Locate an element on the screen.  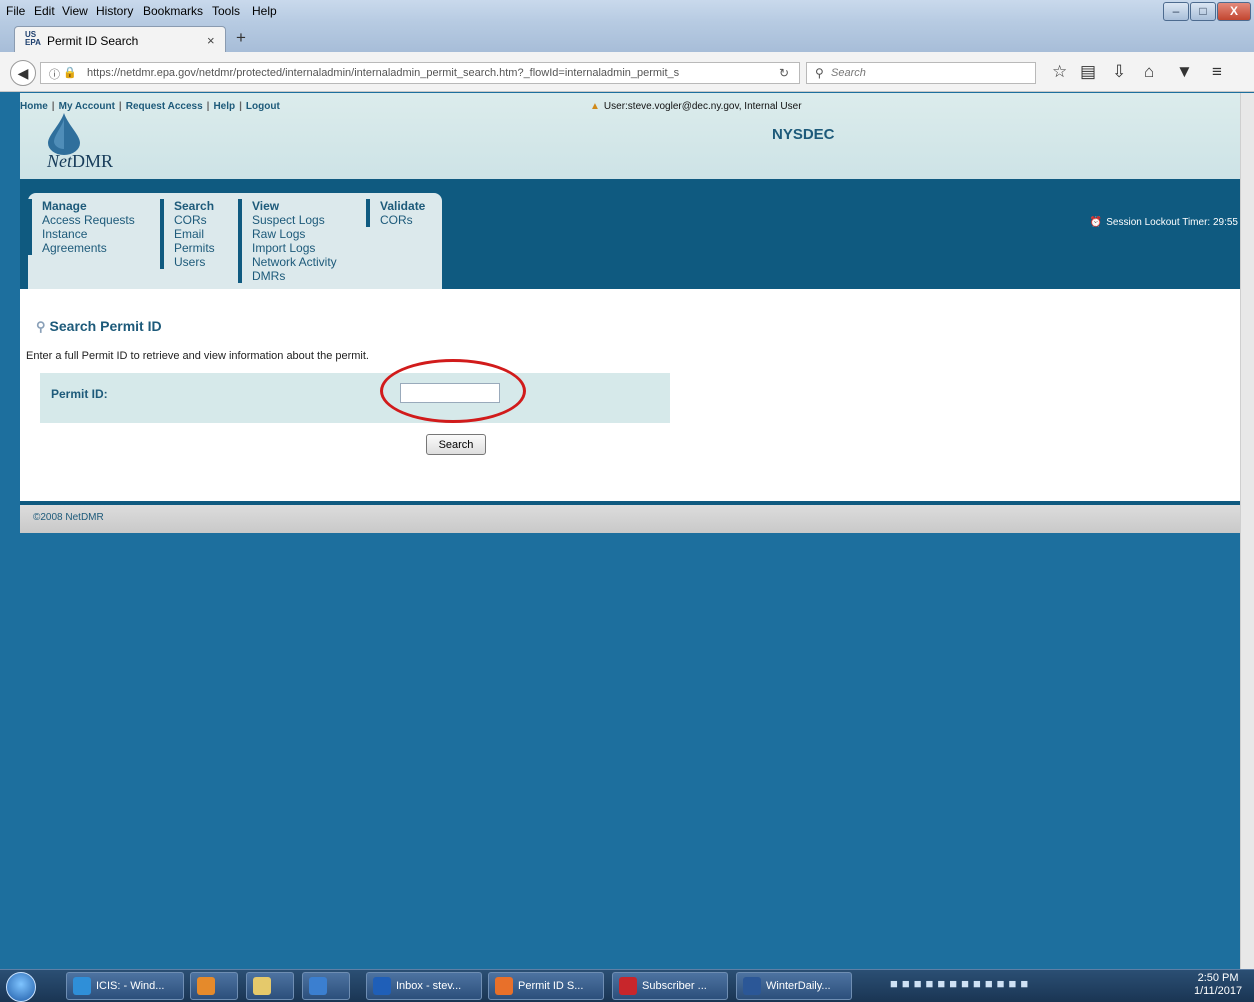
nav-group-validate: Validate CORs is located at coordinates (395, 213).